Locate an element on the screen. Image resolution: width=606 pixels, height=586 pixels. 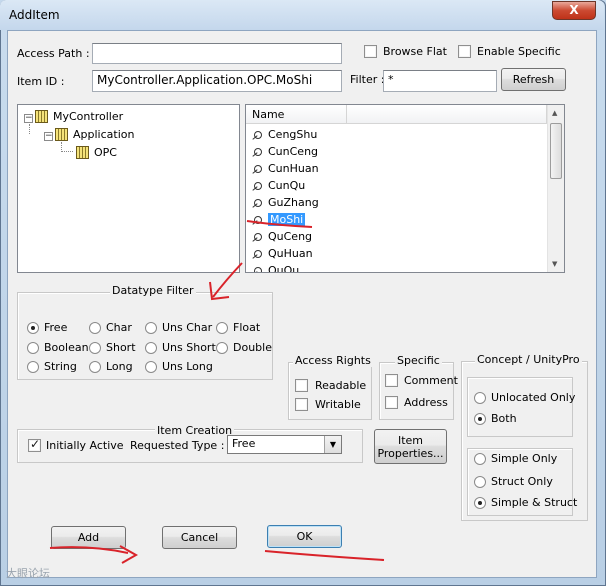
datatype-radio-label: Boolean is located at coordinates (66, 347).